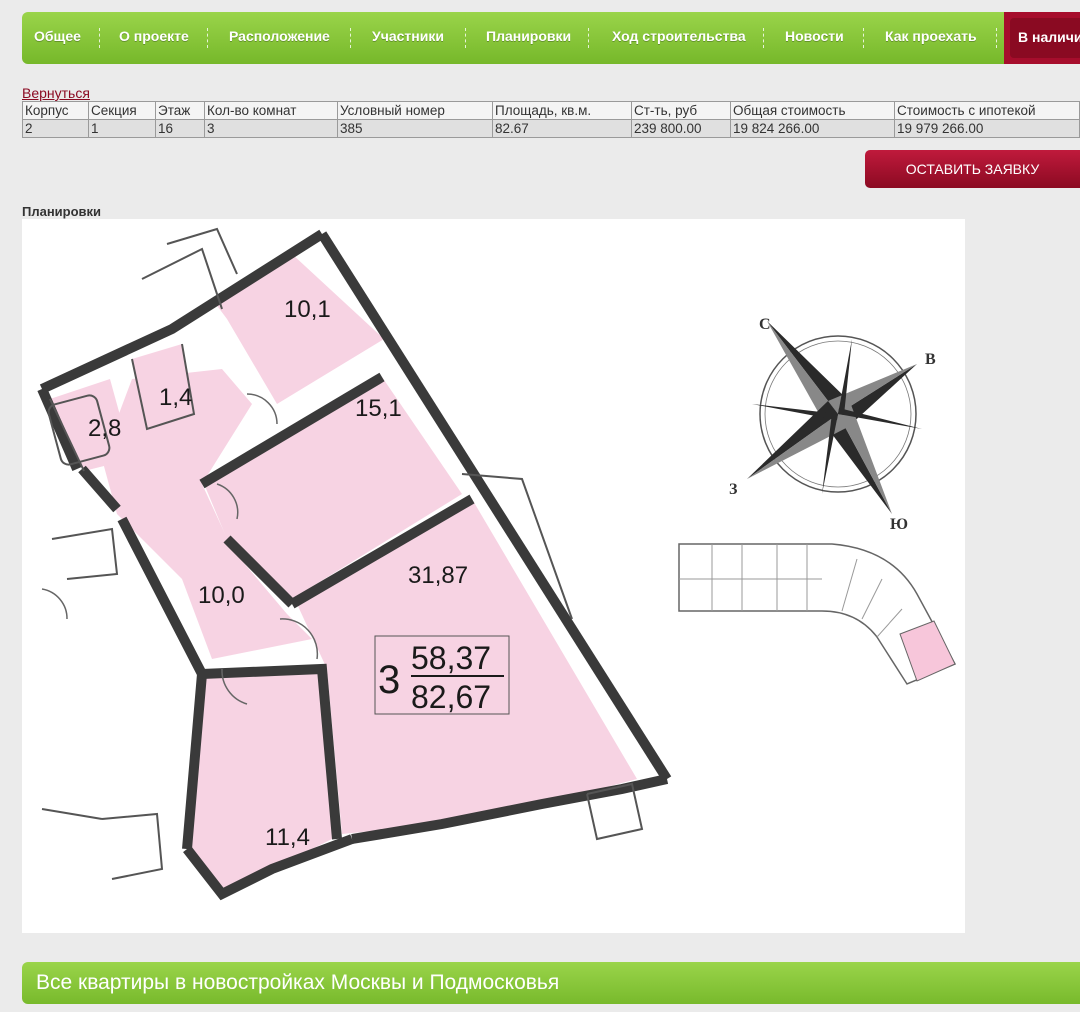 The height and width of the screenshot is (1012, 1080). I want to click on back-link: Вернуться, so click(56, 93).